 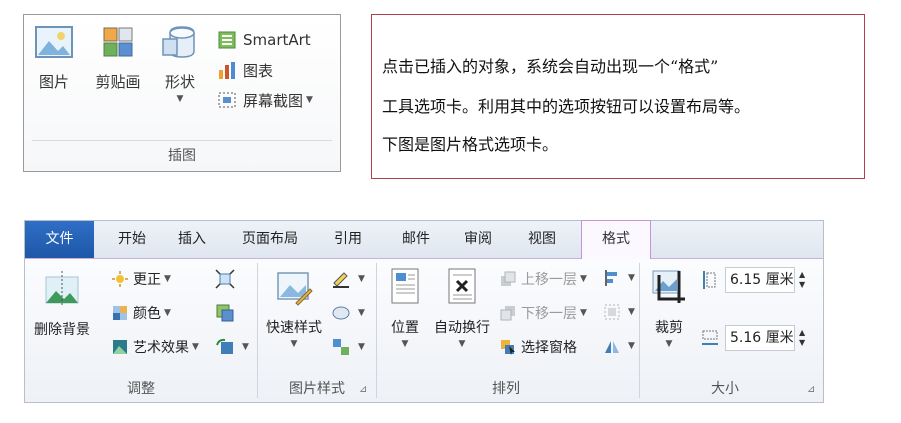 What do you see at coordinates (619, 278) in the screenshot?
I see `align-button: ▼` at bounding box center [619, 278].